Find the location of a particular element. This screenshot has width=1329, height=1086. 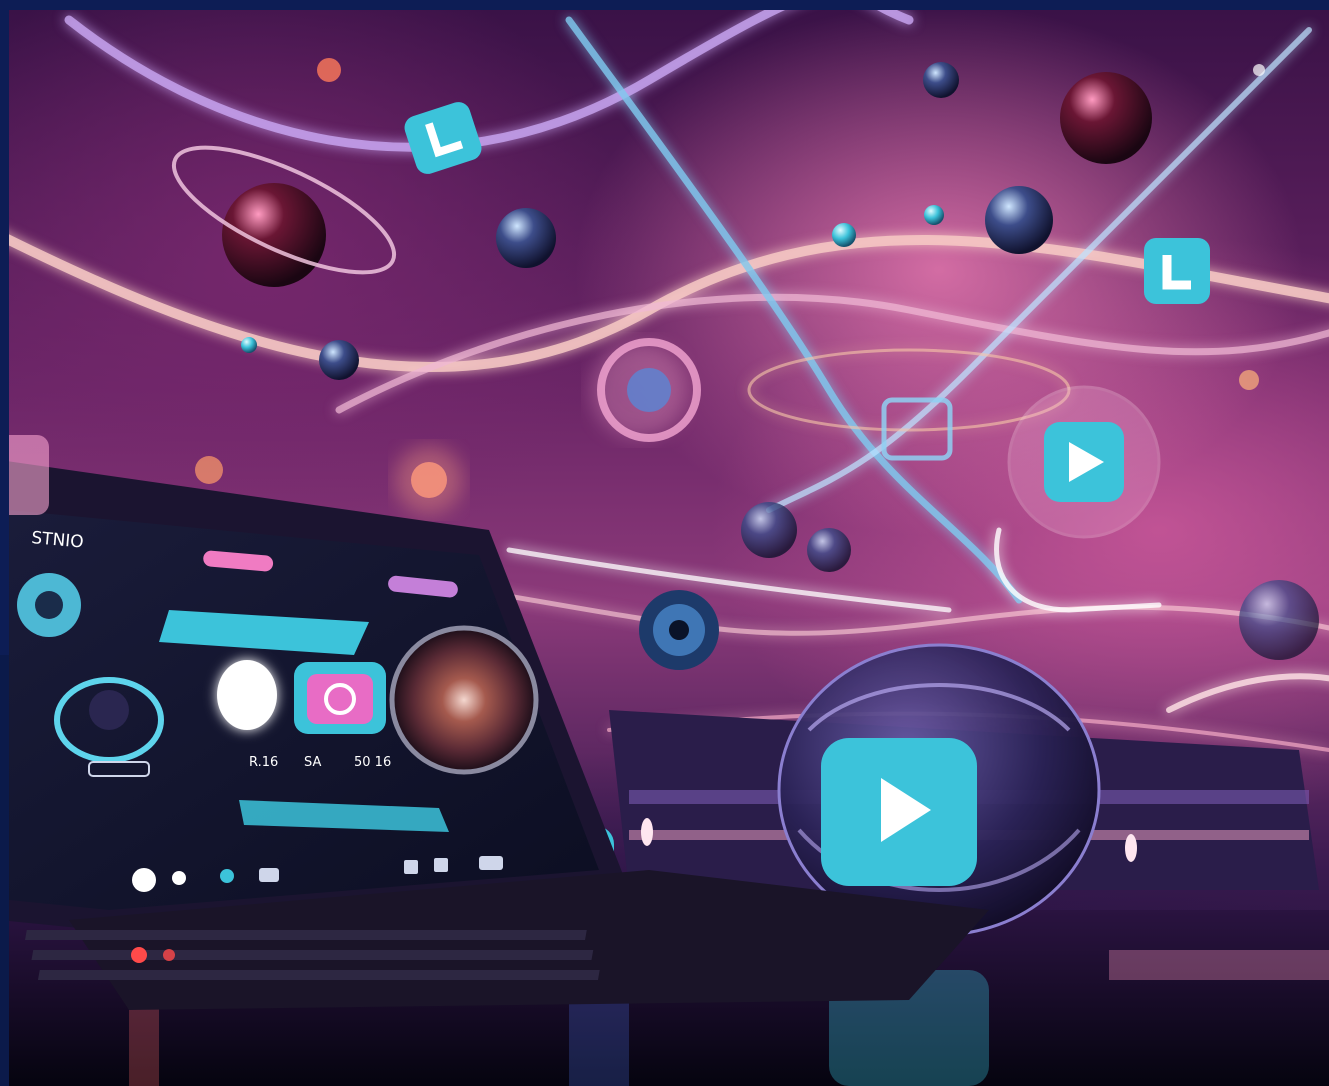

play-d-bubble-icon is located at coordinates (1084, 462).